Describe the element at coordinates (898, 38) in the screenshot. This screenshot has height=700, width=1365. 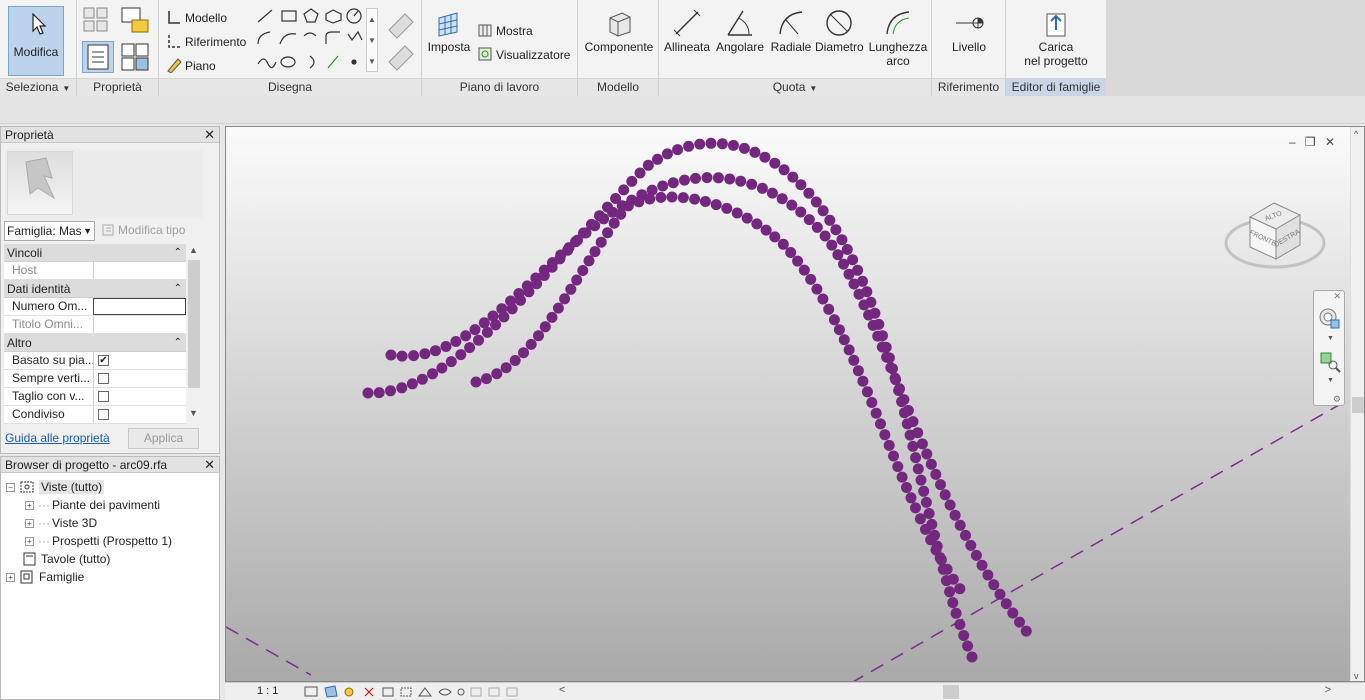
I see `lunghezza-arco-button: Lunghezza arco` at that location.